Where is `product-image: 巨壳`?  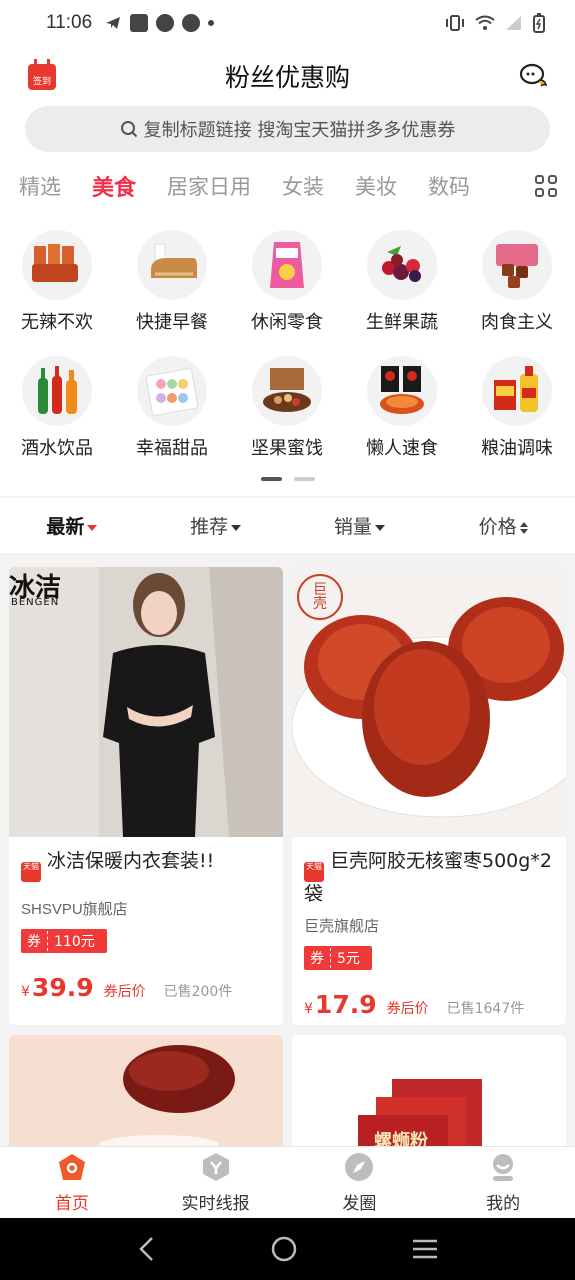 product-image: 巨壳 is located at coordinates (429, 702).